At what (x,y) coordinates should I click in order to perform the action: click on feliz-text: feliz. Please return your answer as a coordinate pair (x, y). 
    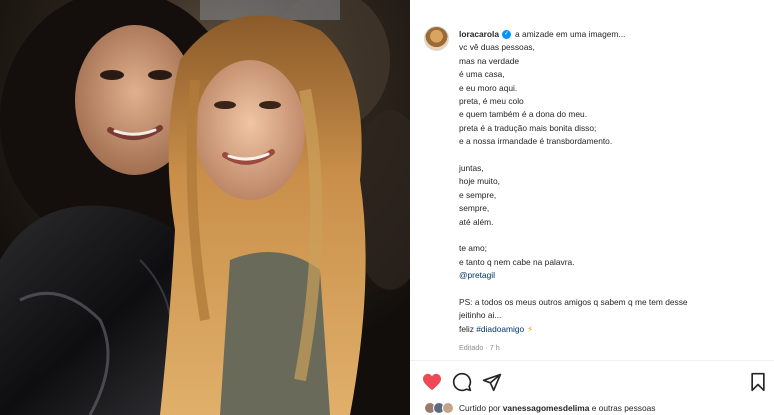
    Looking at the image, I should click on (466, 328).